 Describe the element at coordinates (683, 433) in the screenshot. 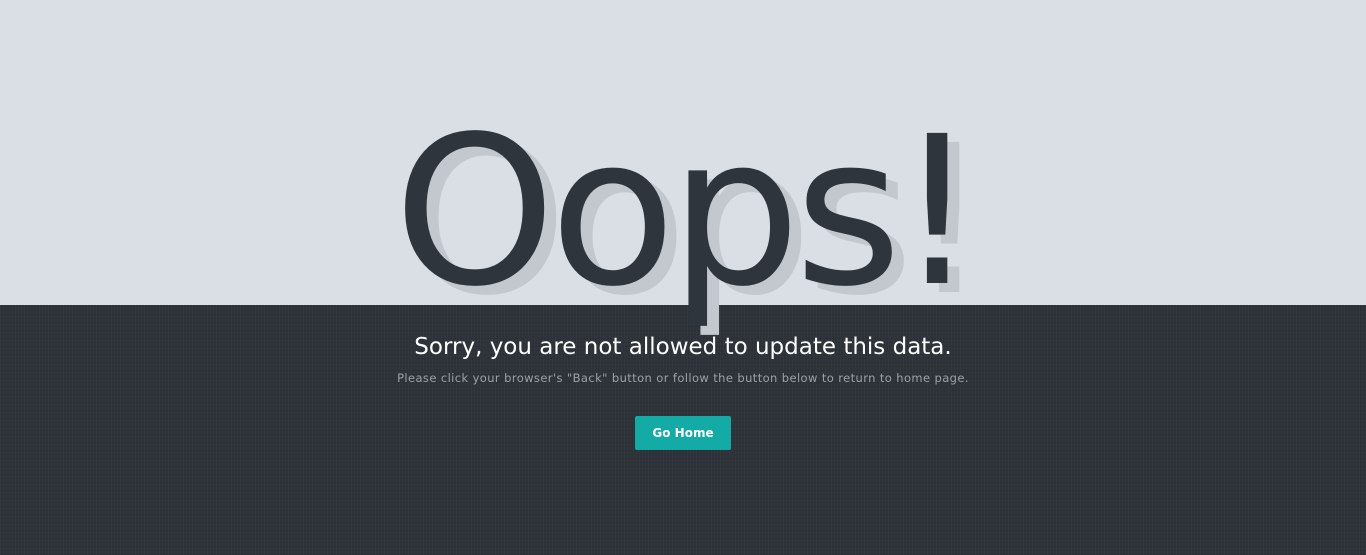

I see `go-home-button: Go Home` at that location.